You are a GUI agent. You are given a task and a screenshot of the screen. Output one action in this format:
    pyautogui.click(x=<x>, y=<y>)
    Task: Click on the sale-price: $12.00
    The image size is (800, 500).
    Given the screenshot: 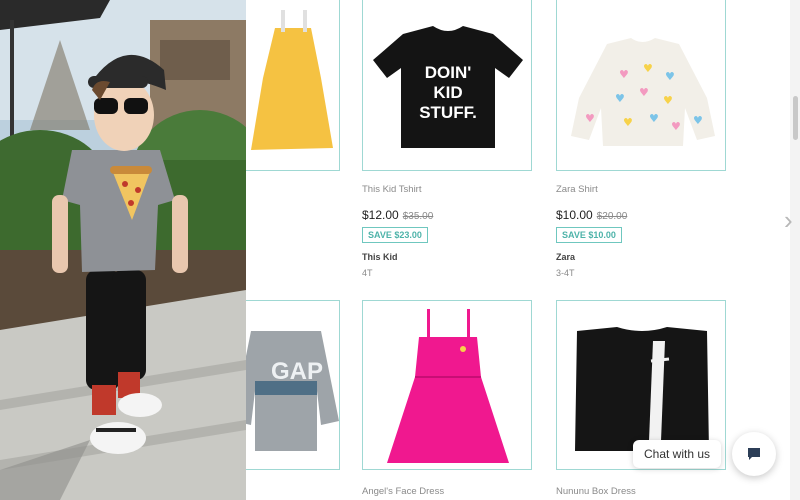 What is the action you would take?
    pyautogui.click(x=380, y=215)
    